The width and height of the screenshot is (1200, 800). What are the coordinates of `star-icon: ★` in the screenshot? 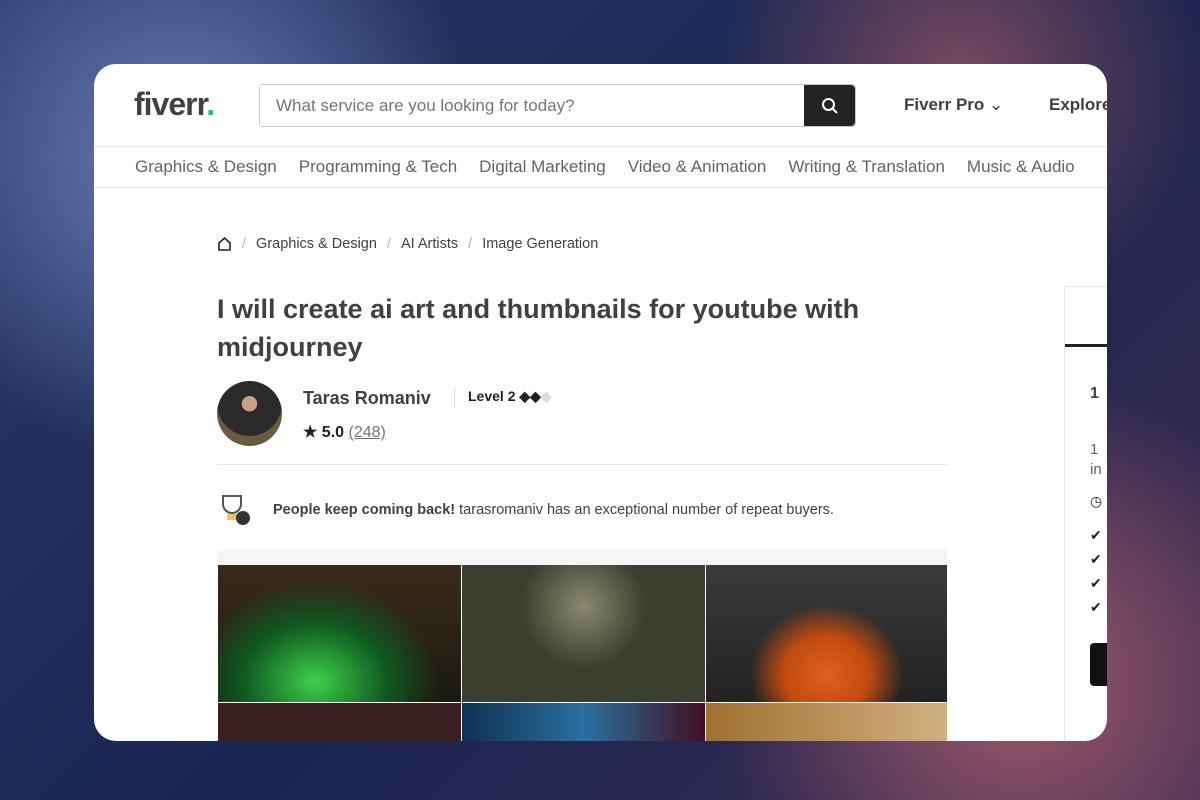 It's located at (310, 432).